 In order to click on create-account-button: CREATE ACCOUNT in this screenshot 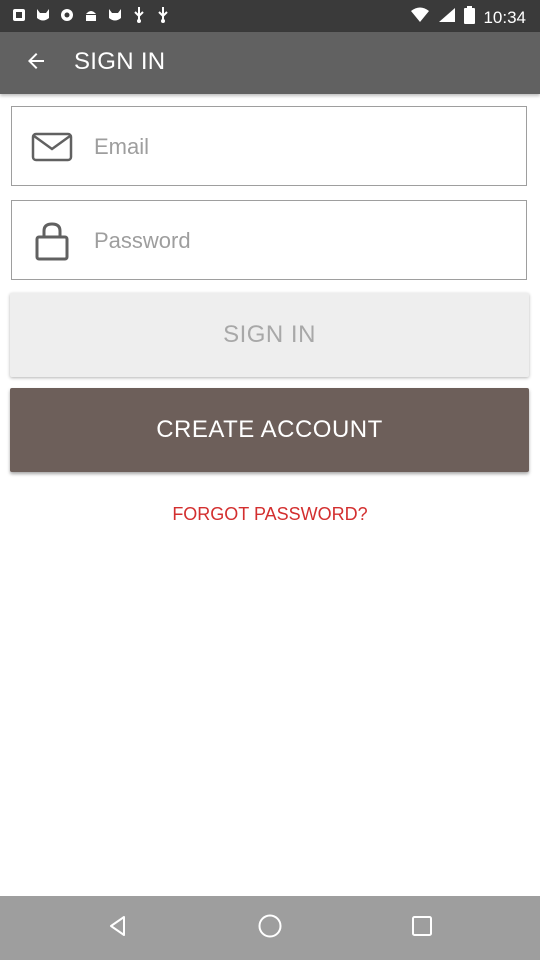, I will do `click(269, 430)`.